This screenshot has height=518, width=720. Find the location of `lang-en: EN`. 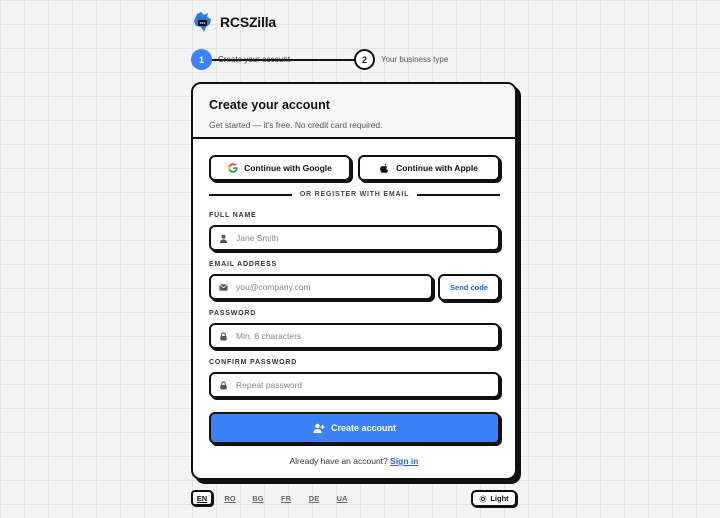

lang-en: EN is located at coordinates (202, 498).